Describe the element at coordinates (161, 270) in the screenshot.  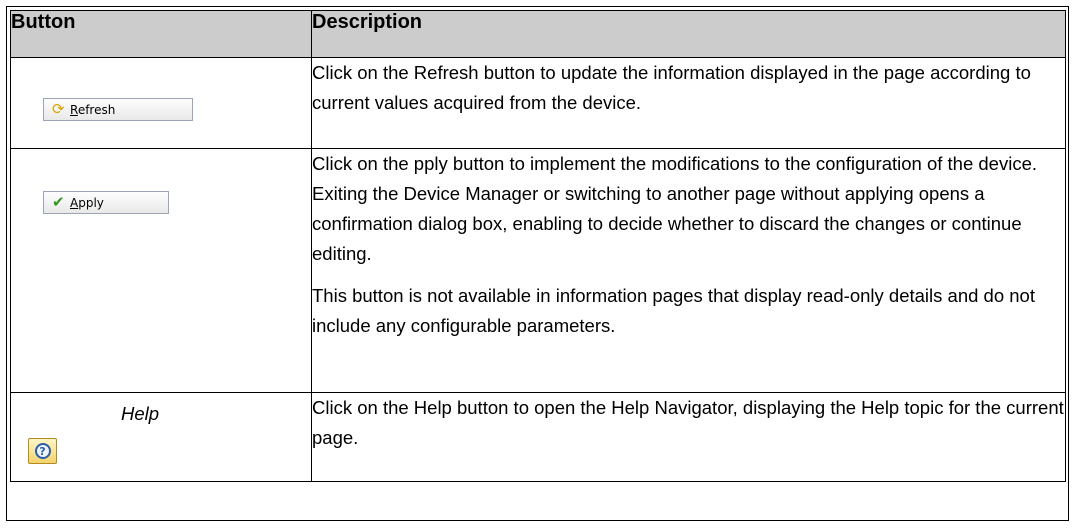
I see `button-cell: ✔ Apply` at that location.